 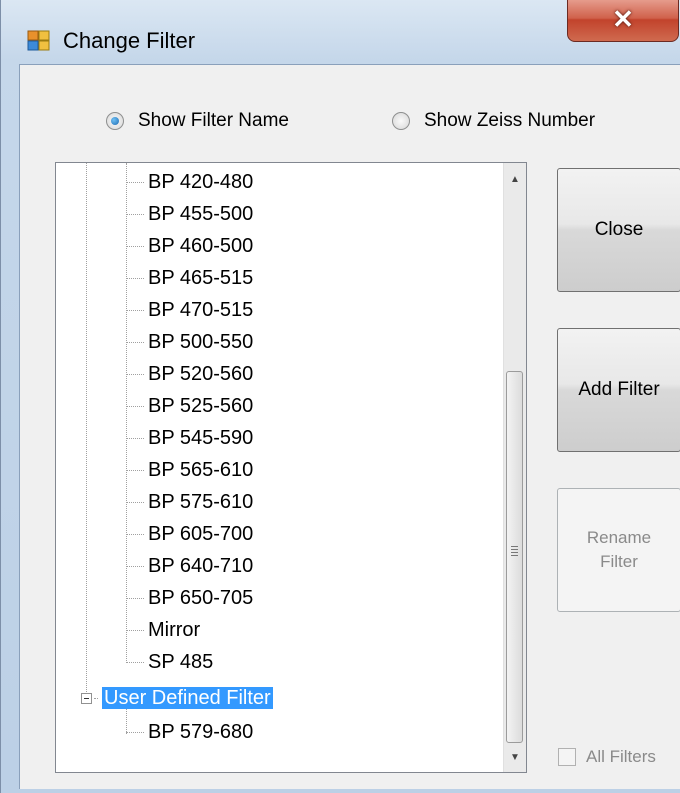 I want to click on tree-group-user-defined: User Defined Filter, so click(x=183, y=698).